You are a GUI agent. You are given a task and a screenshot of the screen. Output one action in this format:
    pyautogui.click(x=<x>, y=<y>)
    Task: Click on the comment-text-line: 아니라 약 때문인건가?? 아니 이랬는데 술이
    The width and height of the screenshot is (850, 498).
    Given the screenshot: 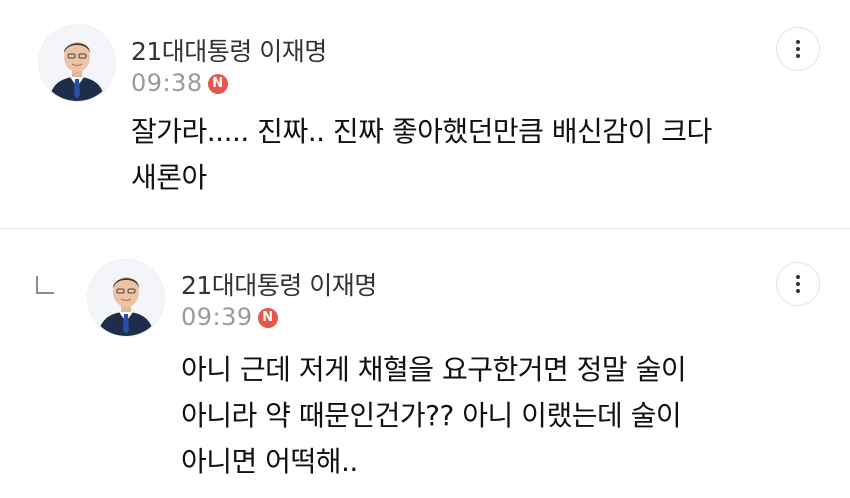 What is the action you would take?
    pyautogui.click(x=431, y=415)
    